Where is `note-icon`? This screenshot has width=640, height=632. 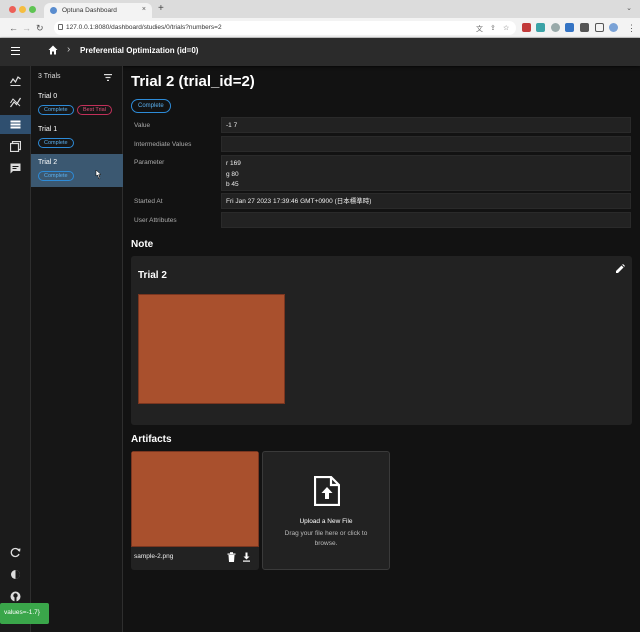 note-icon is located at coordinates (15, 168).